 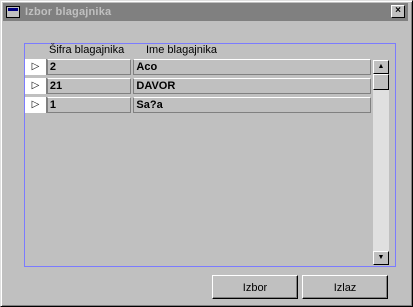 What do you see at coordinates (86, 50) in the screenshot?
I see `column-header-code: Šifra blagajnika` at bounding box center [86, 50].